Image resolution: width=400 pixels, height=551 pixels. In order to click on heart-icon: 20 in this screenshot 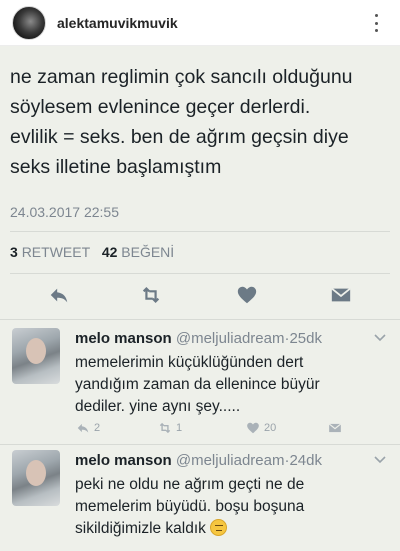, I will do `click(260, 428)`.